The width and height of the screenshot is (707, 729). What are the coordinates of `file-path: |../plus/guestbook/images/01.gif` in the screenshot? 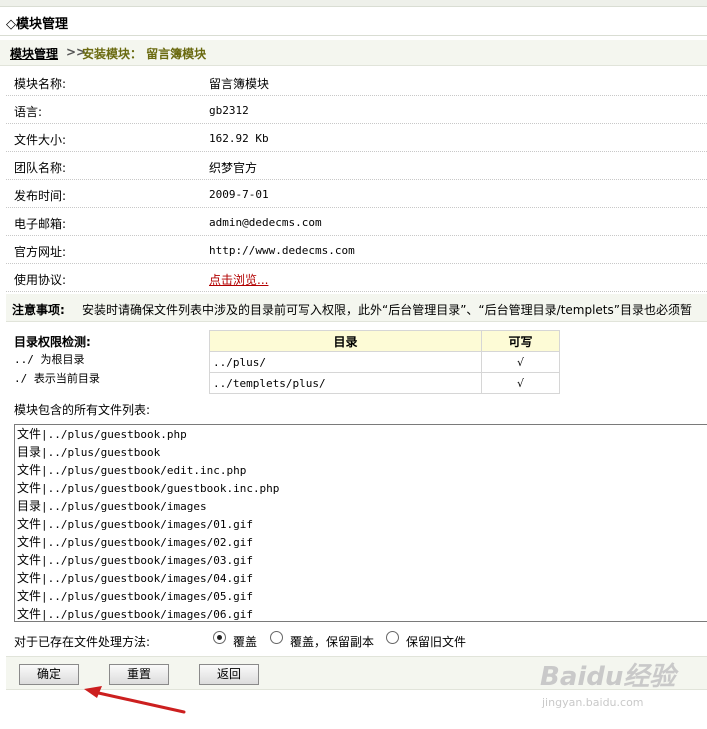 It's located at (147, 524).